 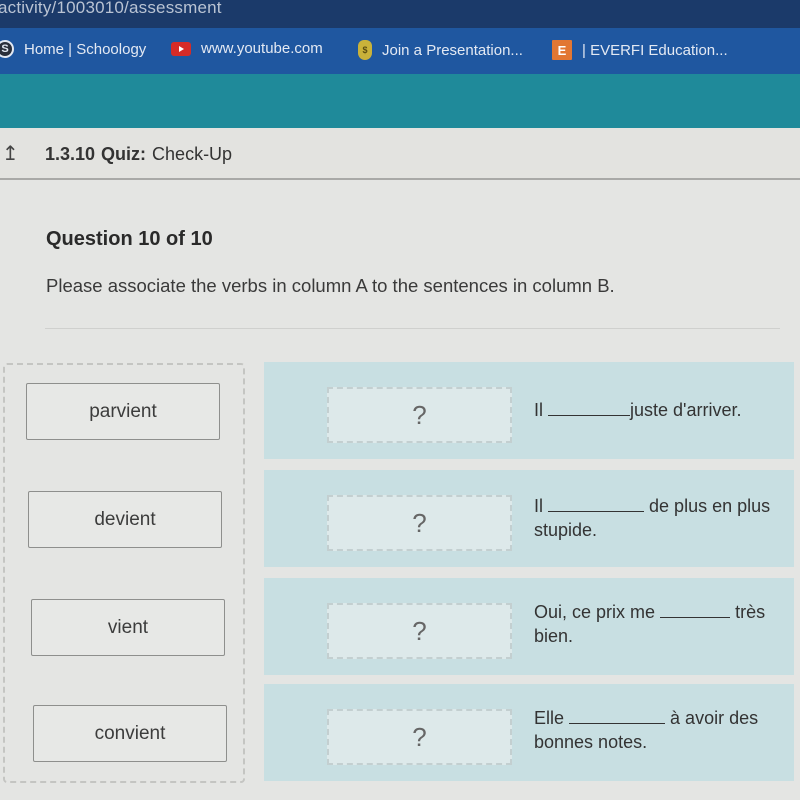 I want to click on sentence: Elle à avoir des bonnes notes., so click(x=654, y=730).